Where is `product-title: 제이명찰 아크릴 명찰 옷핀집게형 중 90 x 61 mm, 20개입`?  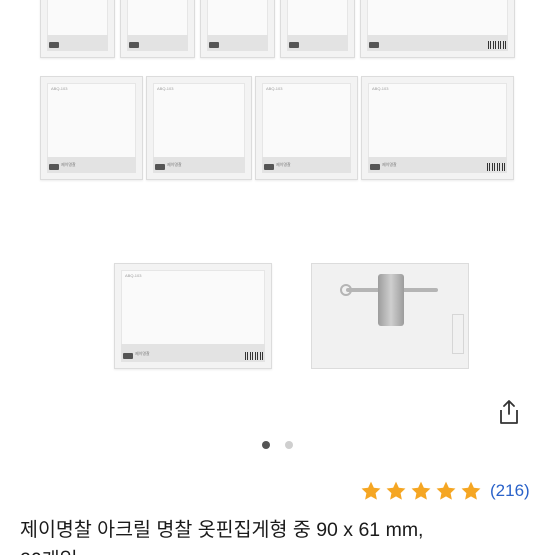
product-title: 제이명찰 아크릴 명찰 옷핀집게형 중 90 x 61 mm, 20개입 is located at coordinates (280, 535).